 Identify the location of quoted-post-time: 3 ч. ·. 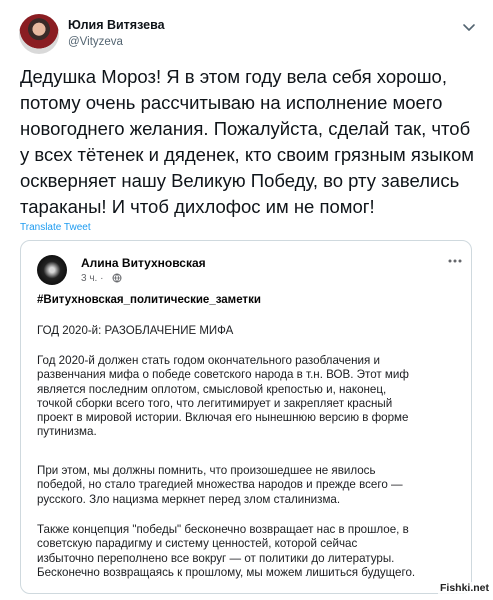
(92, 278).